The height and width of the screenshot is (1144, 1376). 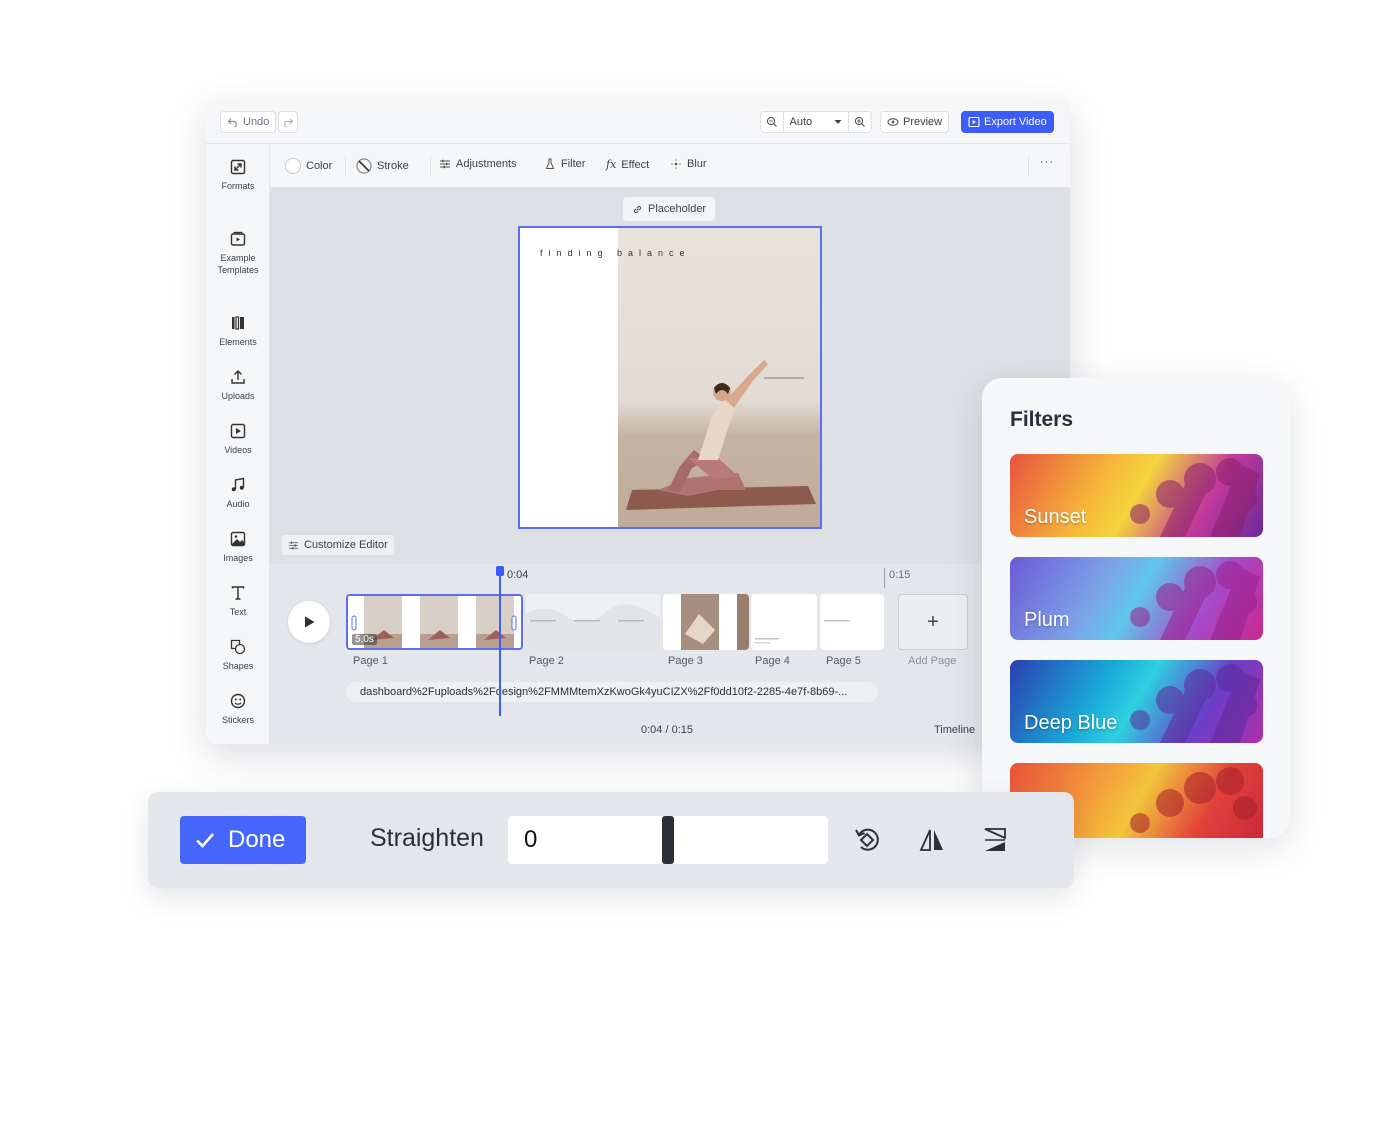 What do you see at coordinates (238, 331) in the screenshot?
I see `sidebar-item-elements: Elements` at bounding box center [238, 331].